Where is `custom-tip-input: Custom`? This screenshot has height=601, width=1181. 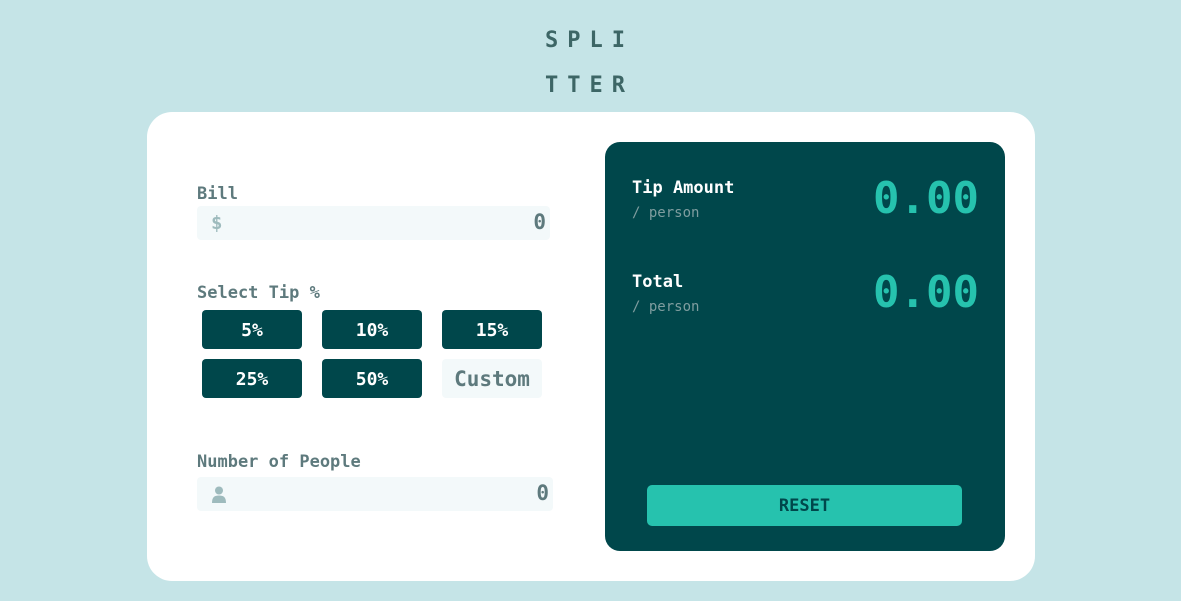
custom-tip-input: Custom is located at coordinates (492, 378).